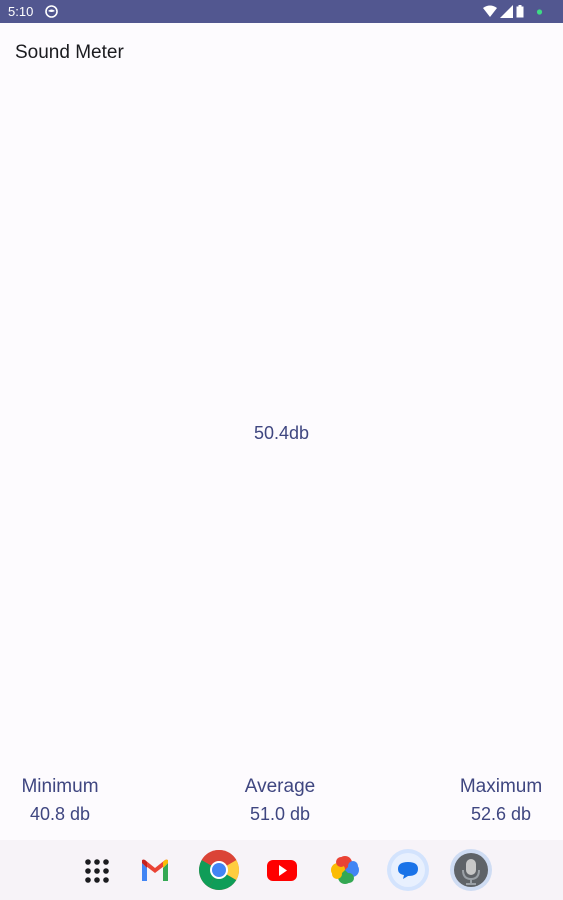  Describe the element at coordinates (280, 800) in the screenshot. I see `average-stat: Average 51.0 db` at that location.